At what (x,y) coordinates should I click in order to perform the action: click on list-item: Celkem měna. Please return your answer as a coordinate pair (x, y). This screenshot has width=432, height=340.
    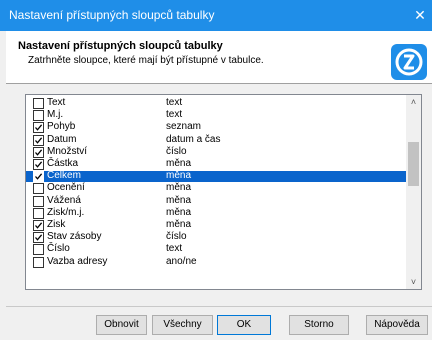
    Looking at the image, I should click on (216, 176).